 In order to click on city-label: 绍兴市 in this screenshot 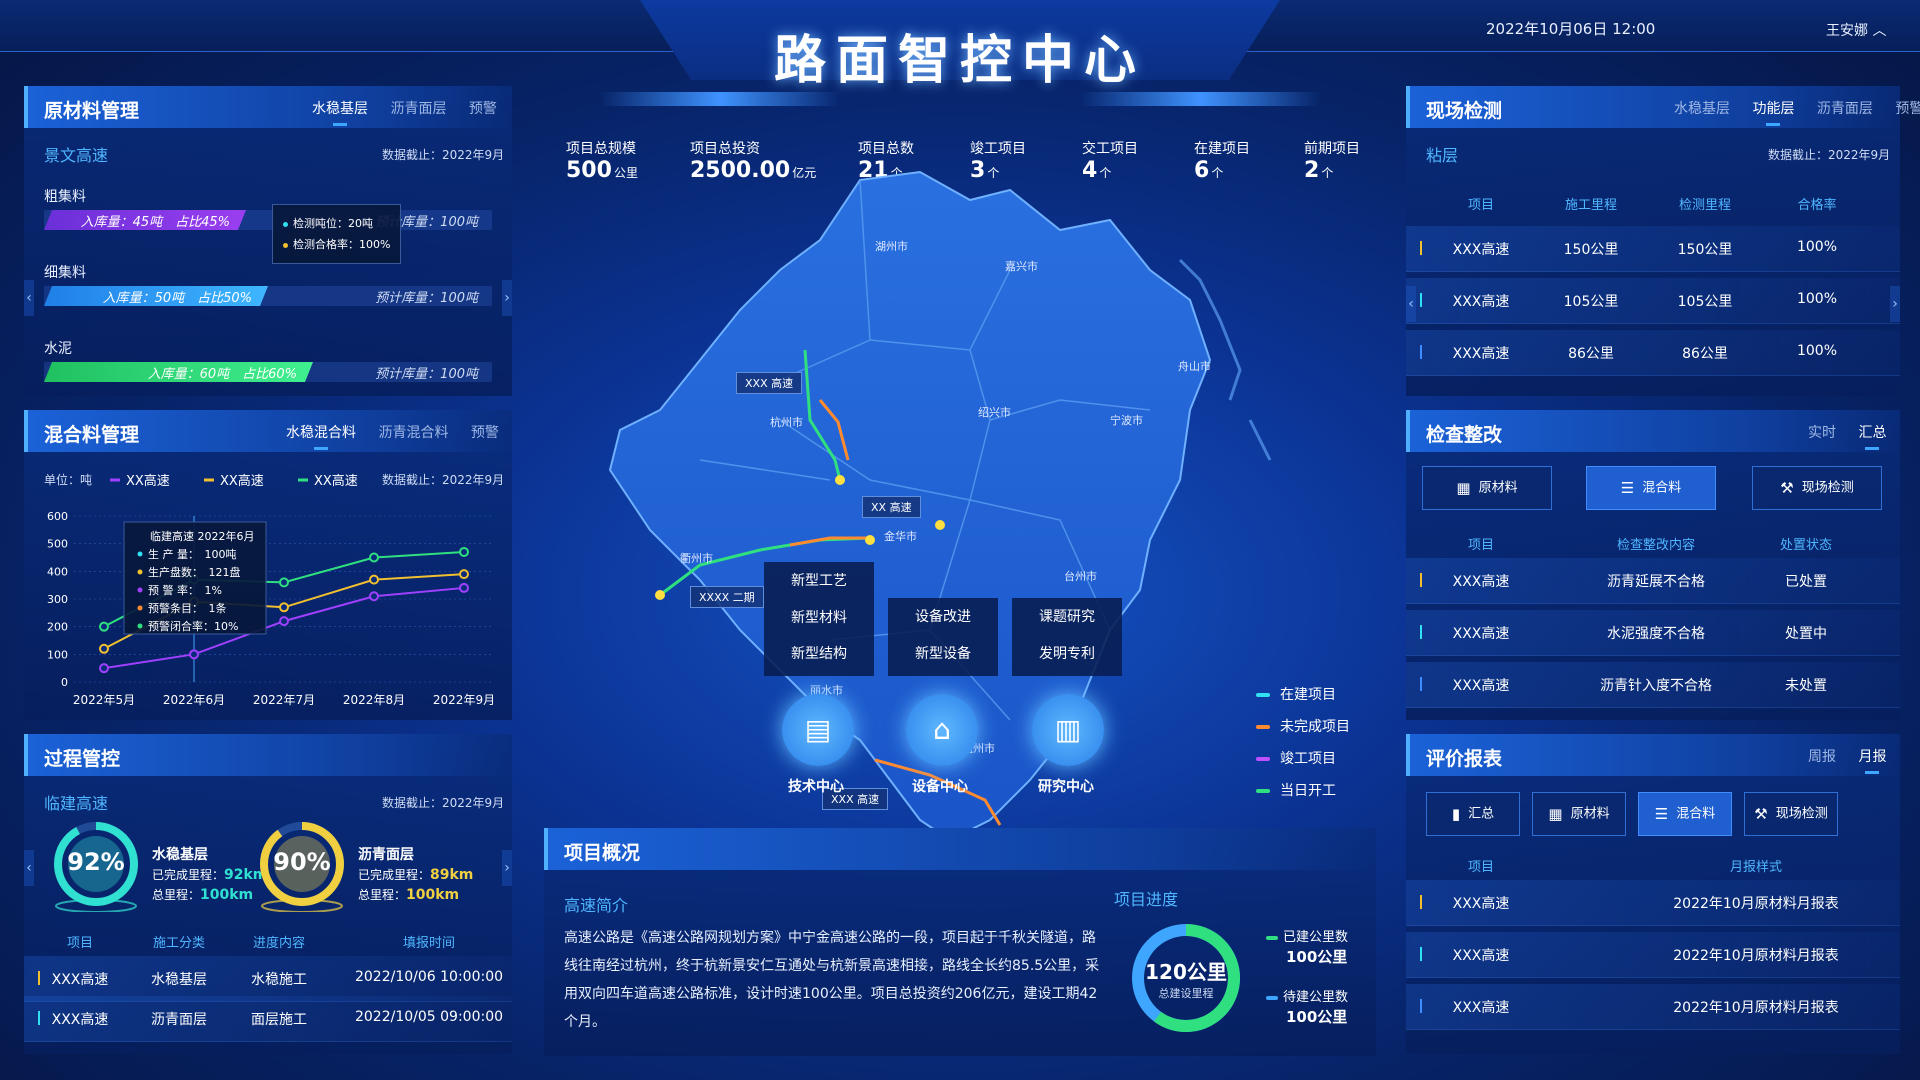, I will do `click(994, 412)`.